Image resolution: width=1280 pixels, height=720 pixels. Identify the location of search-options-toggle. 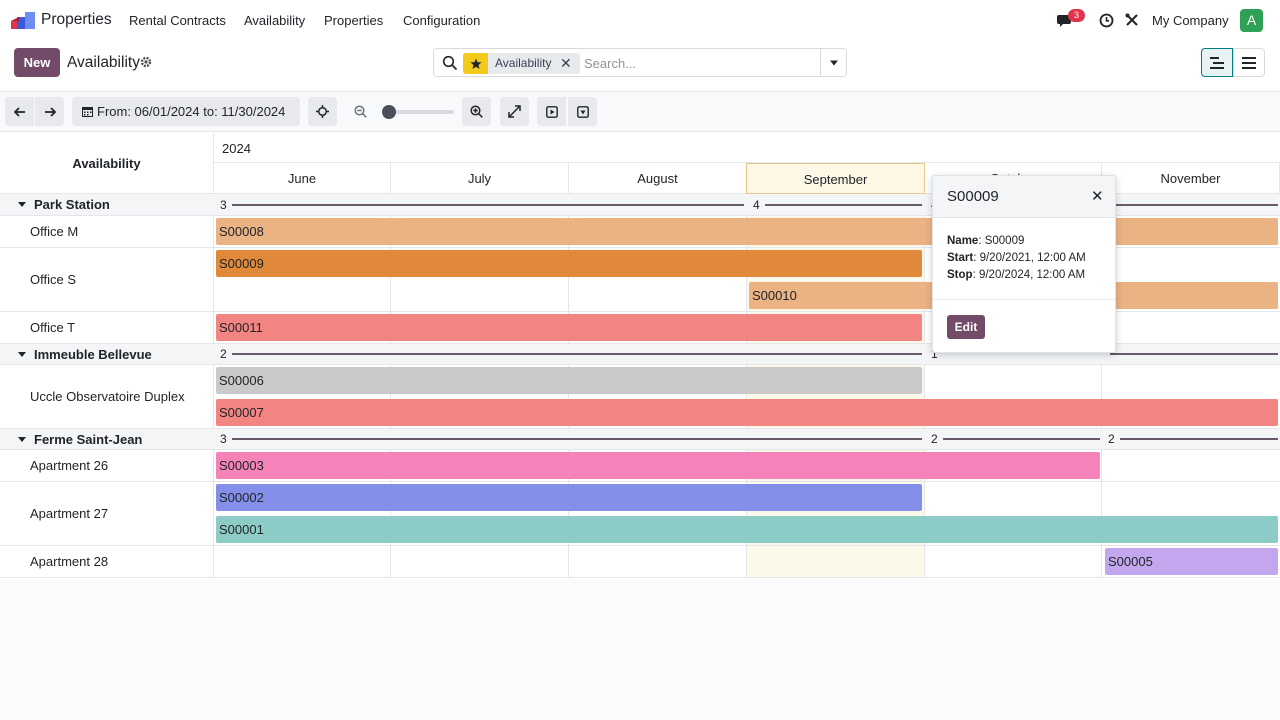
(833, 62).